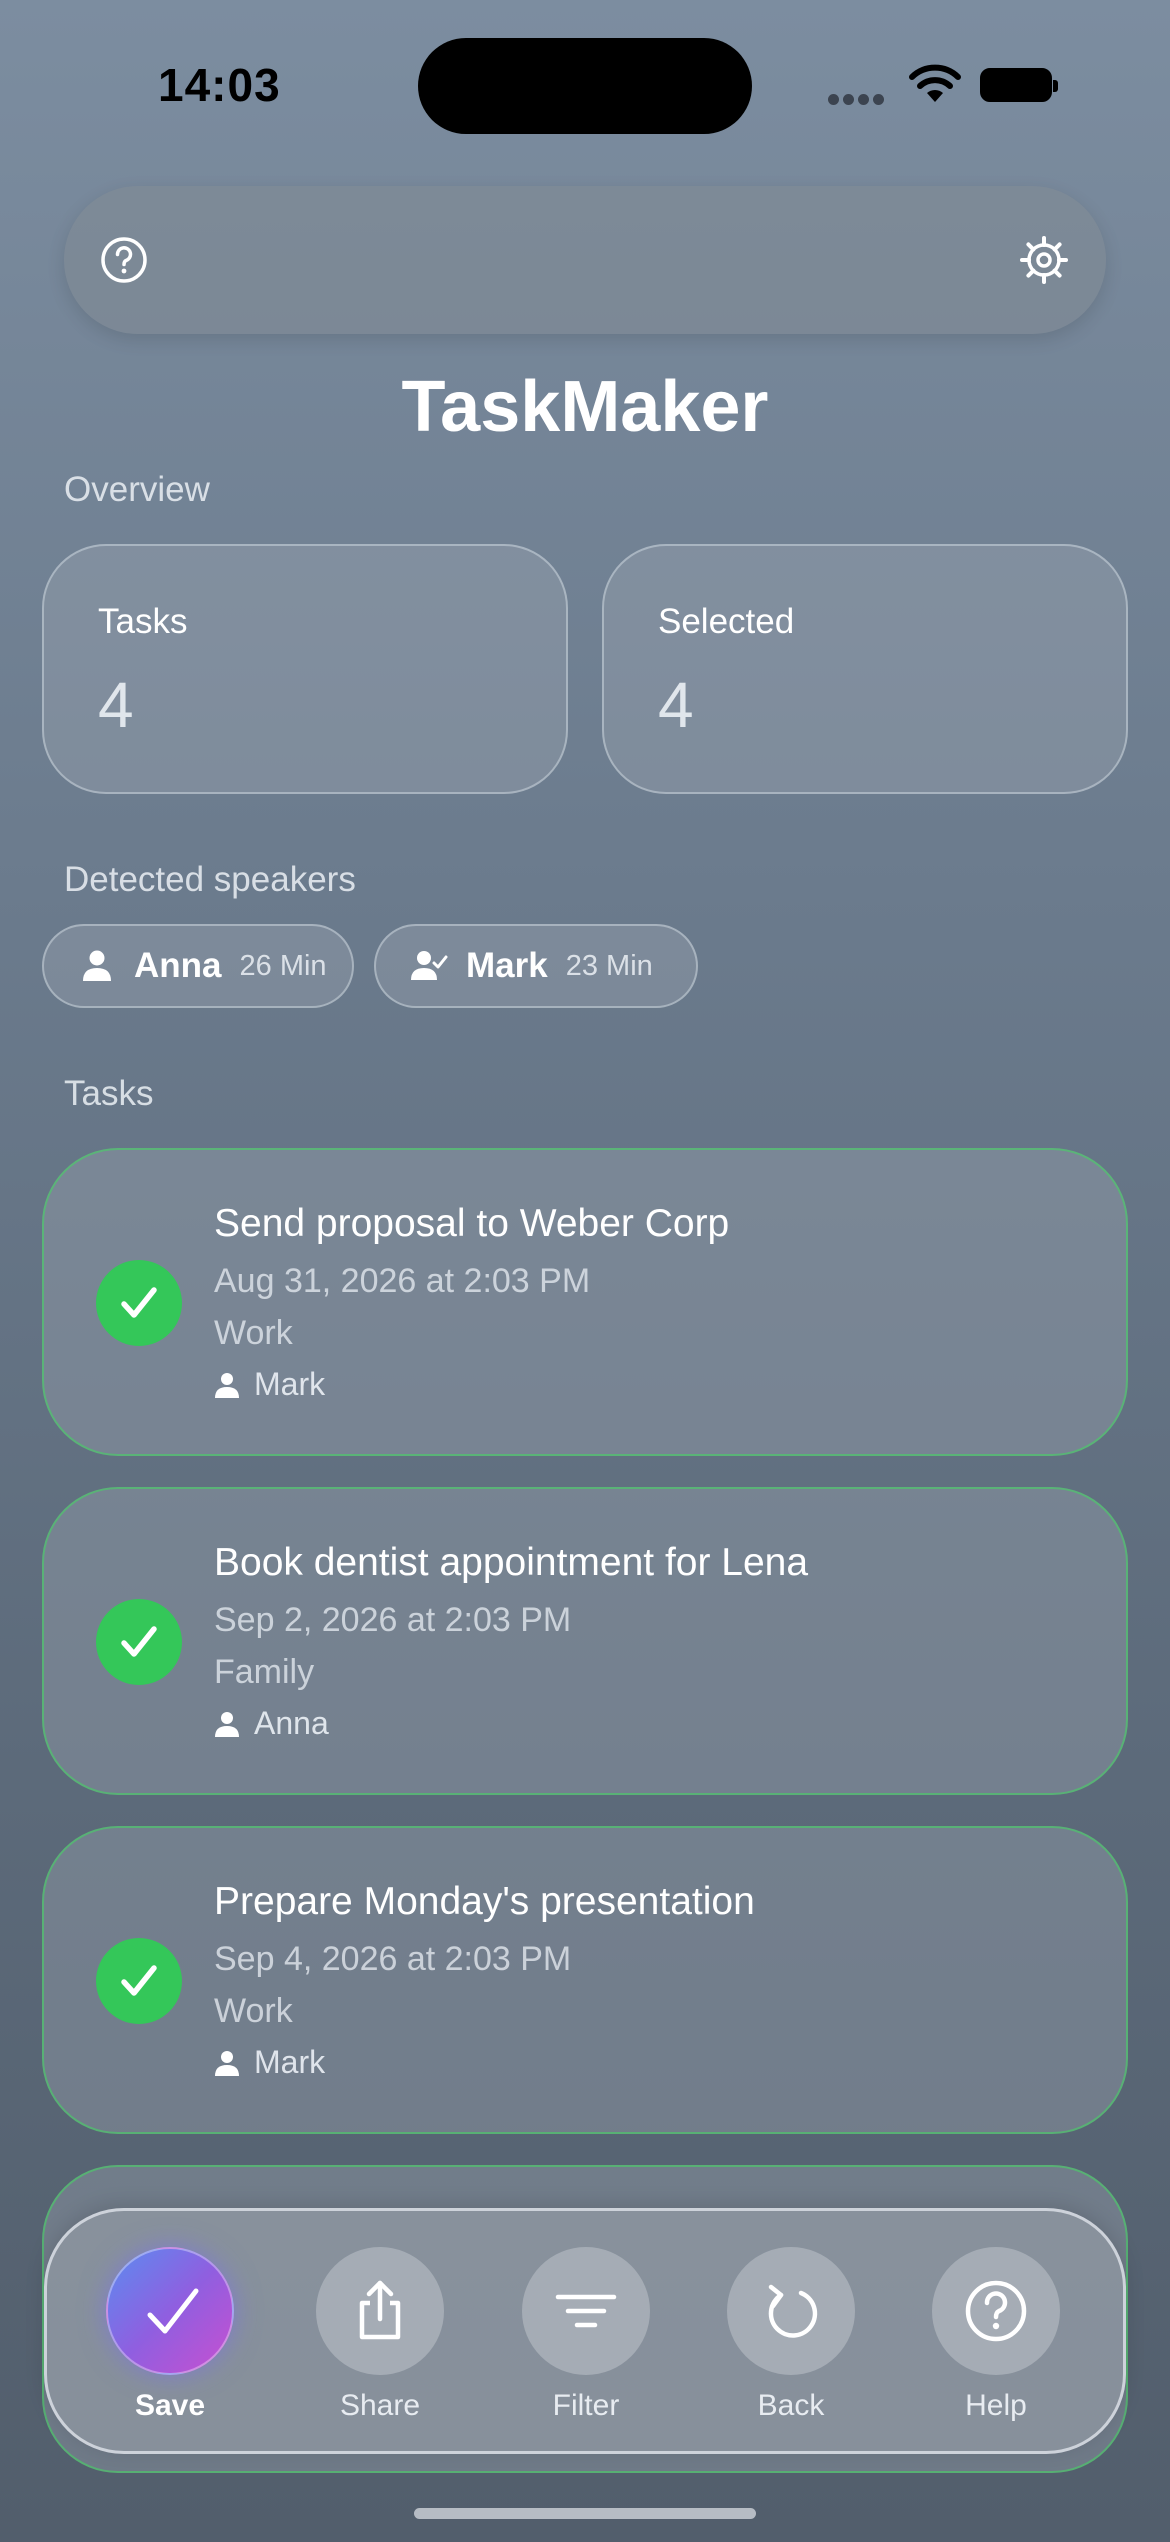 Image resolution: width=1170 pixels, height=2542 pixels. I want to click on back-button: Back, so click(791, 2335).